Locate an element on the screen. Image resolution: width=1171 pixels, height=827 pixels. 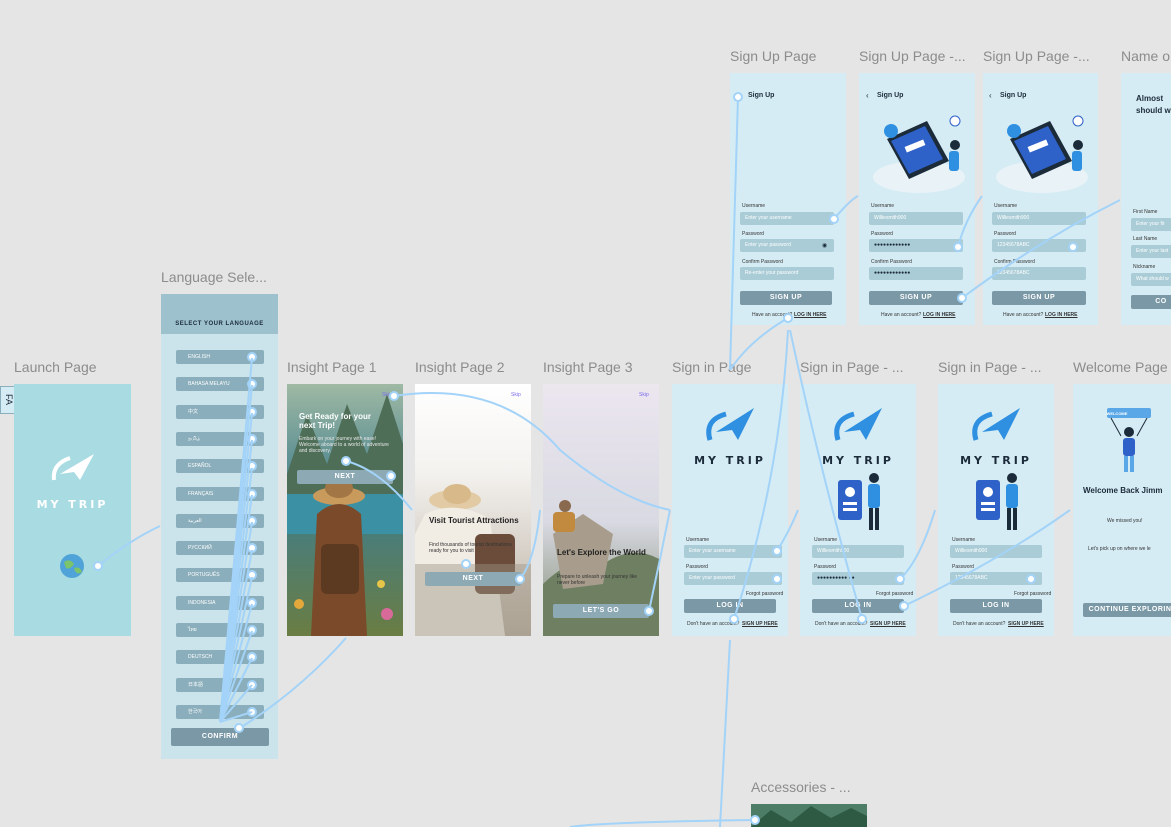
signup3-button: SIGN UP is located at coordinates (1039, 298).